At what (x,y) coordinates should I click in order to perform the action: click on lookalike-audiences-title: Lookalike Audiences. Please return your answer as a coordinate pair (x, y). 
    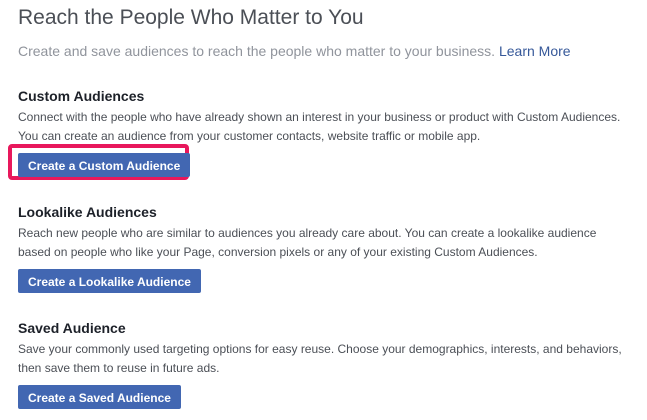
    Looking at the image, I should click on (87, 212).